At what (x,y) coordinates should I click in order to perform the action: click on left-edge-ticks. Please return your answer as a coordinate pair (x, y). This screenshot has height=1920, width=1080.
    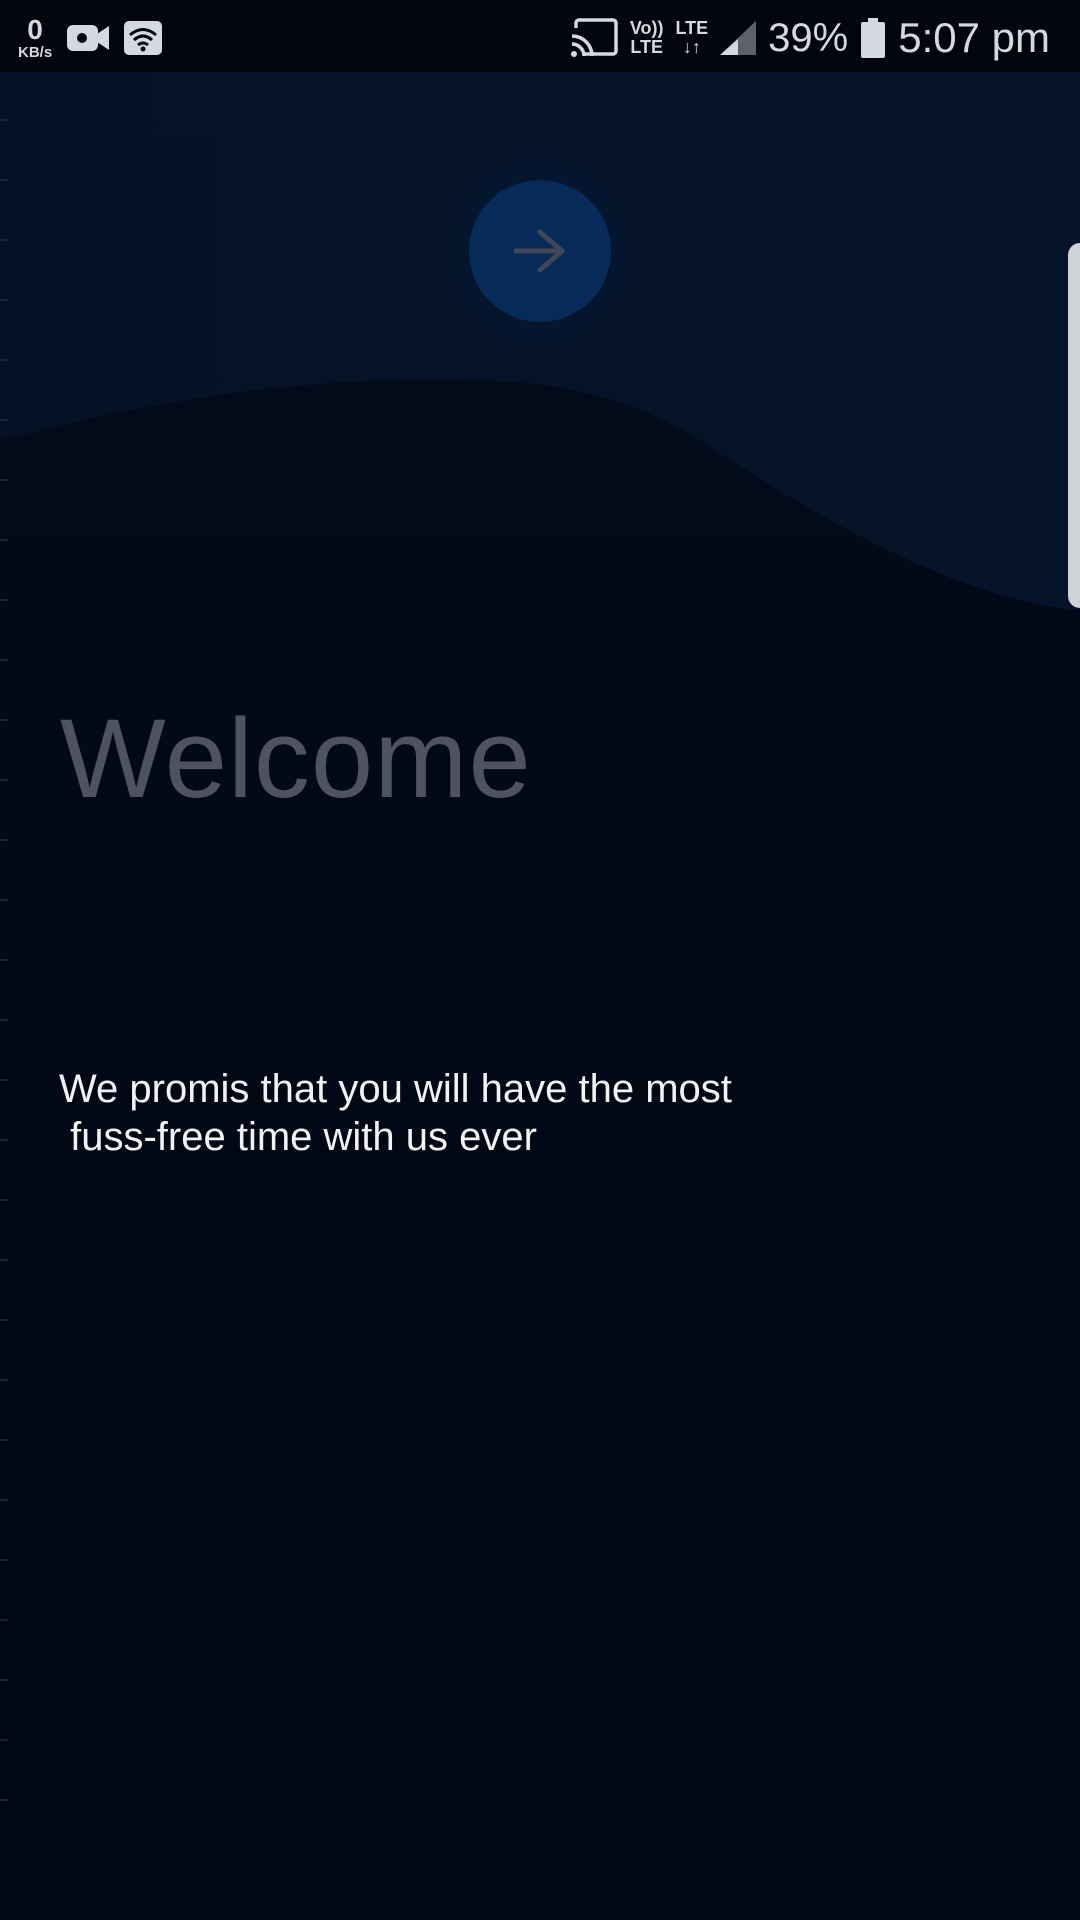
    Looking at the image, I should click on (4, 960).